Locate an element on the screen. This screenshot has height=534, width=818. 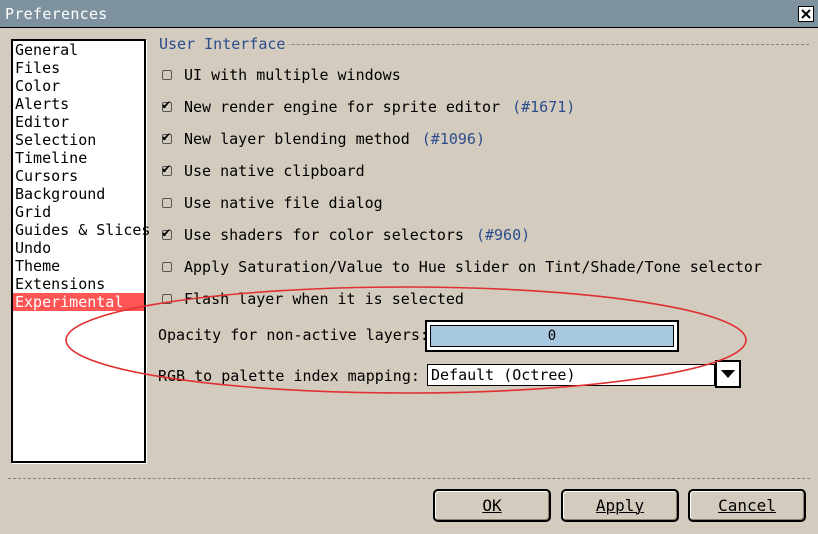
option-label: Use native clipboard is located at coordinates (274, 171).